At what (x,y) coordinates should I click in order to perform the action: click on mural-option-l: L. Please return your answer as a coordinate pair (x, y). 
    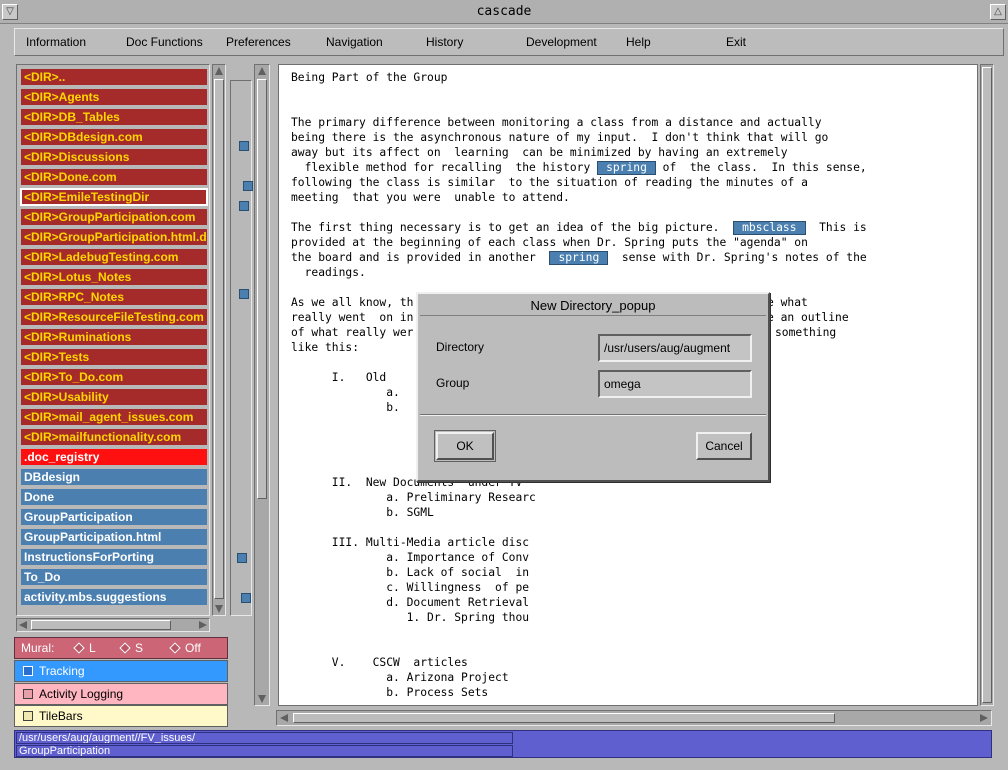
    Looking at the image, I should click on (84, 648).